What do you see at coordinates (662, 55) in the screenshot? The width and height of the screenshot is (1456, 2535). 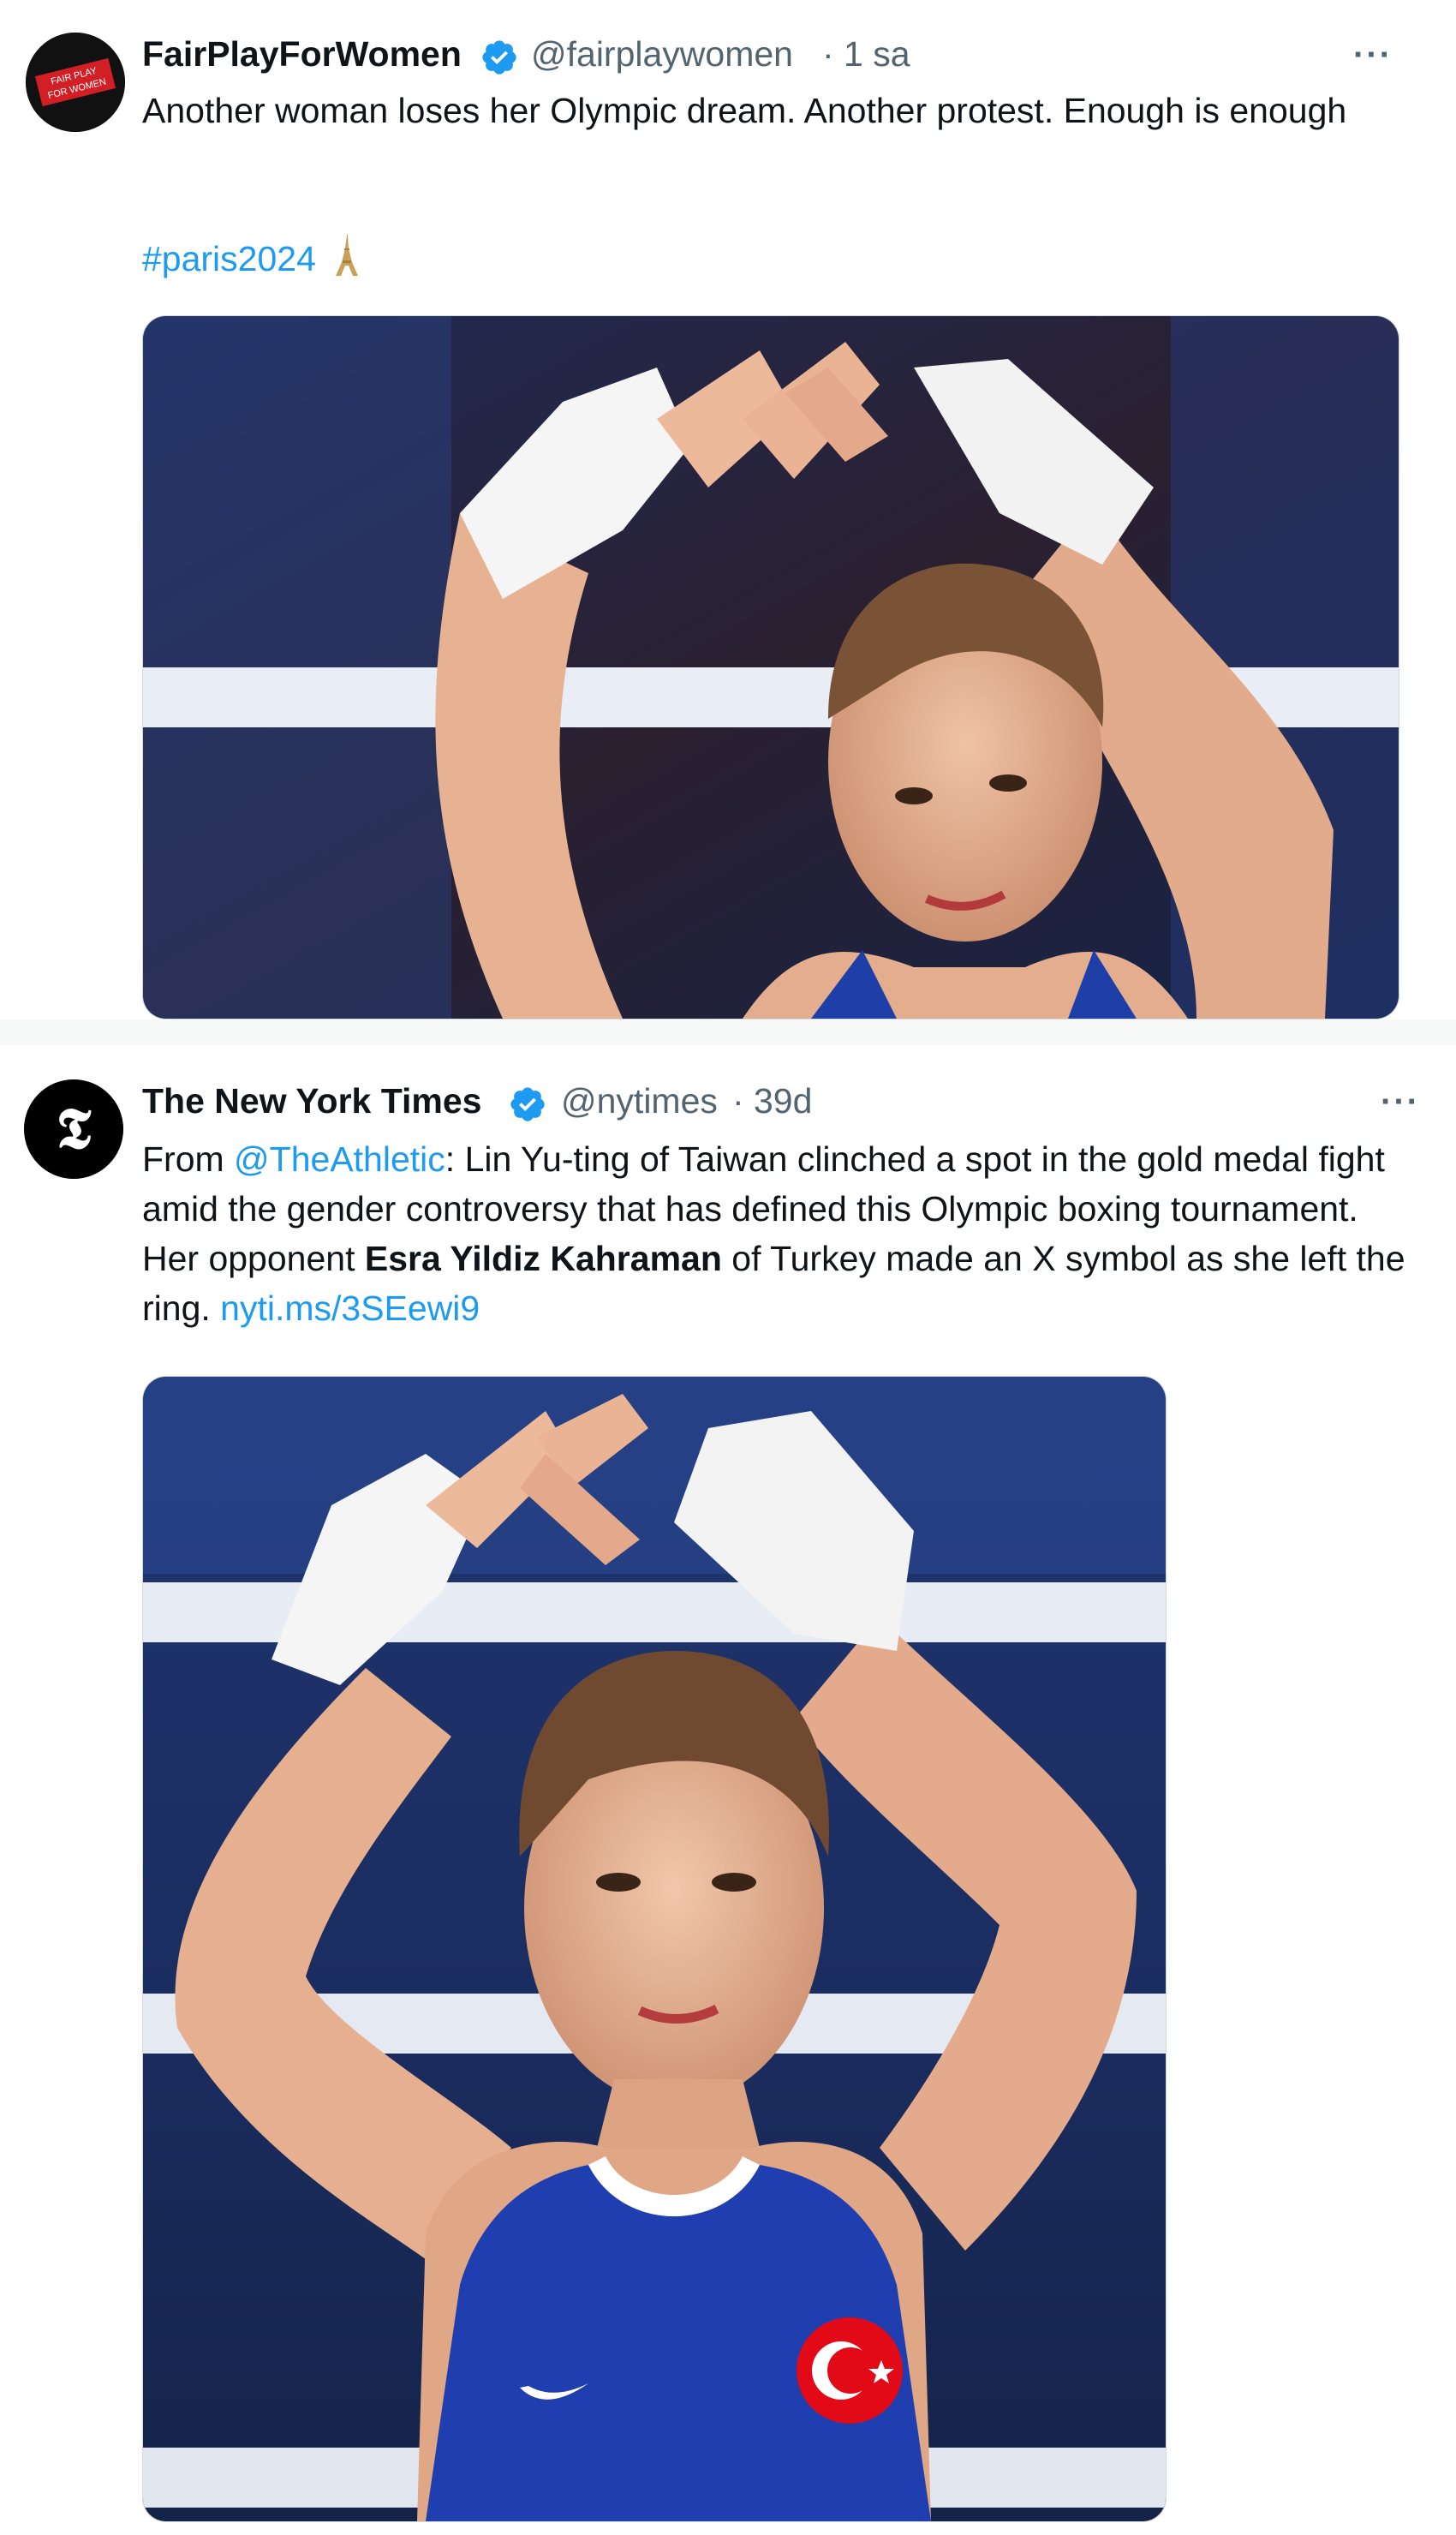 I see `handle: @fairplaywomen` at bounding box center [662, 55].